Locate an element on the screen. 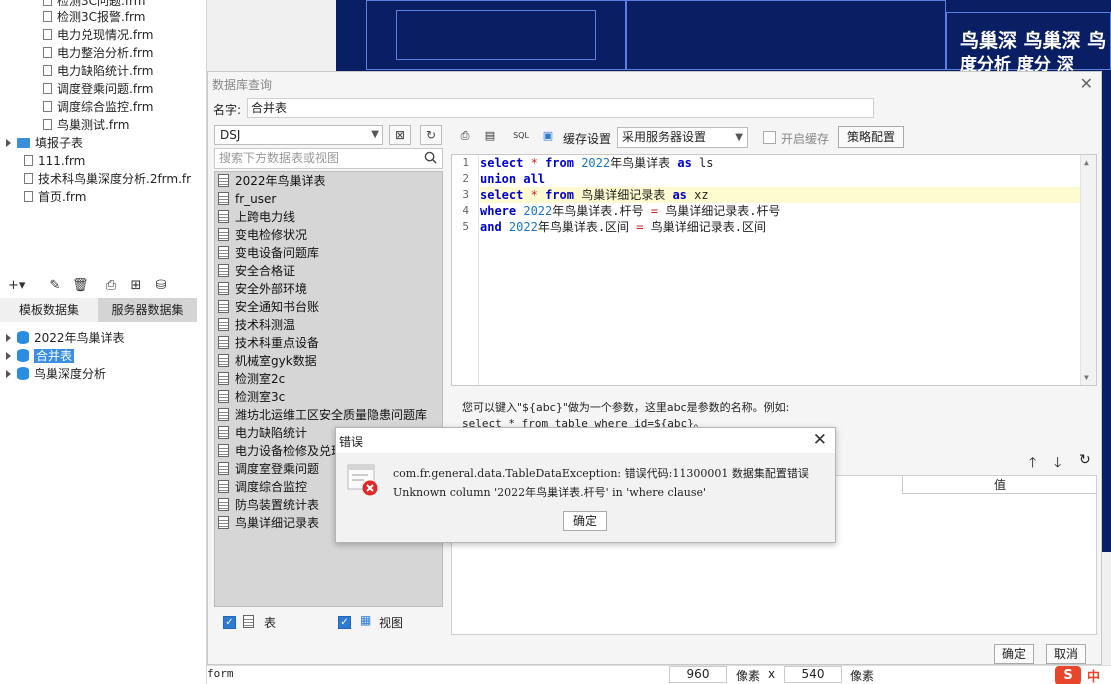 This screenshot has width=1111, height=684. dataset-item: 2022年鸟巢详表 is located at coordinates (65, 338).